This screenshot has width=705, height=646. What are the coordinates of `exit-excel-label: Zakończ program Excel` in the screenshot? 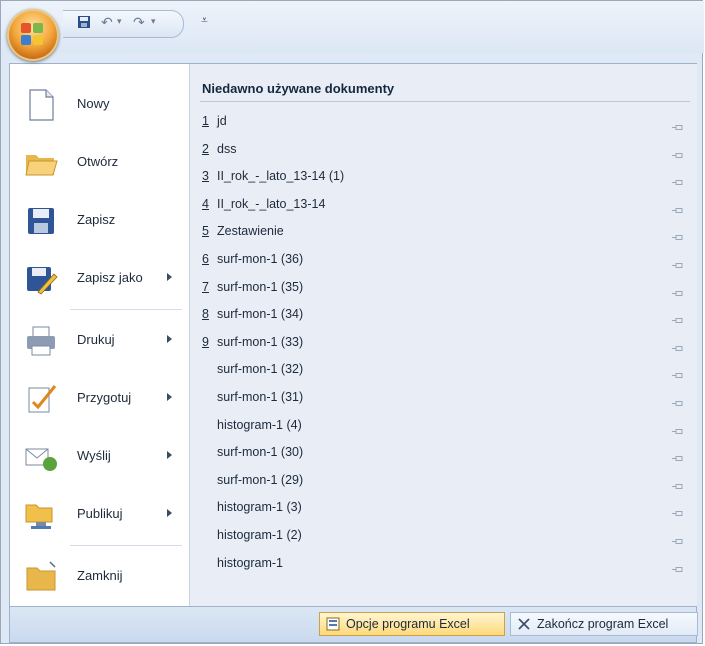 It's located at (603, 624).